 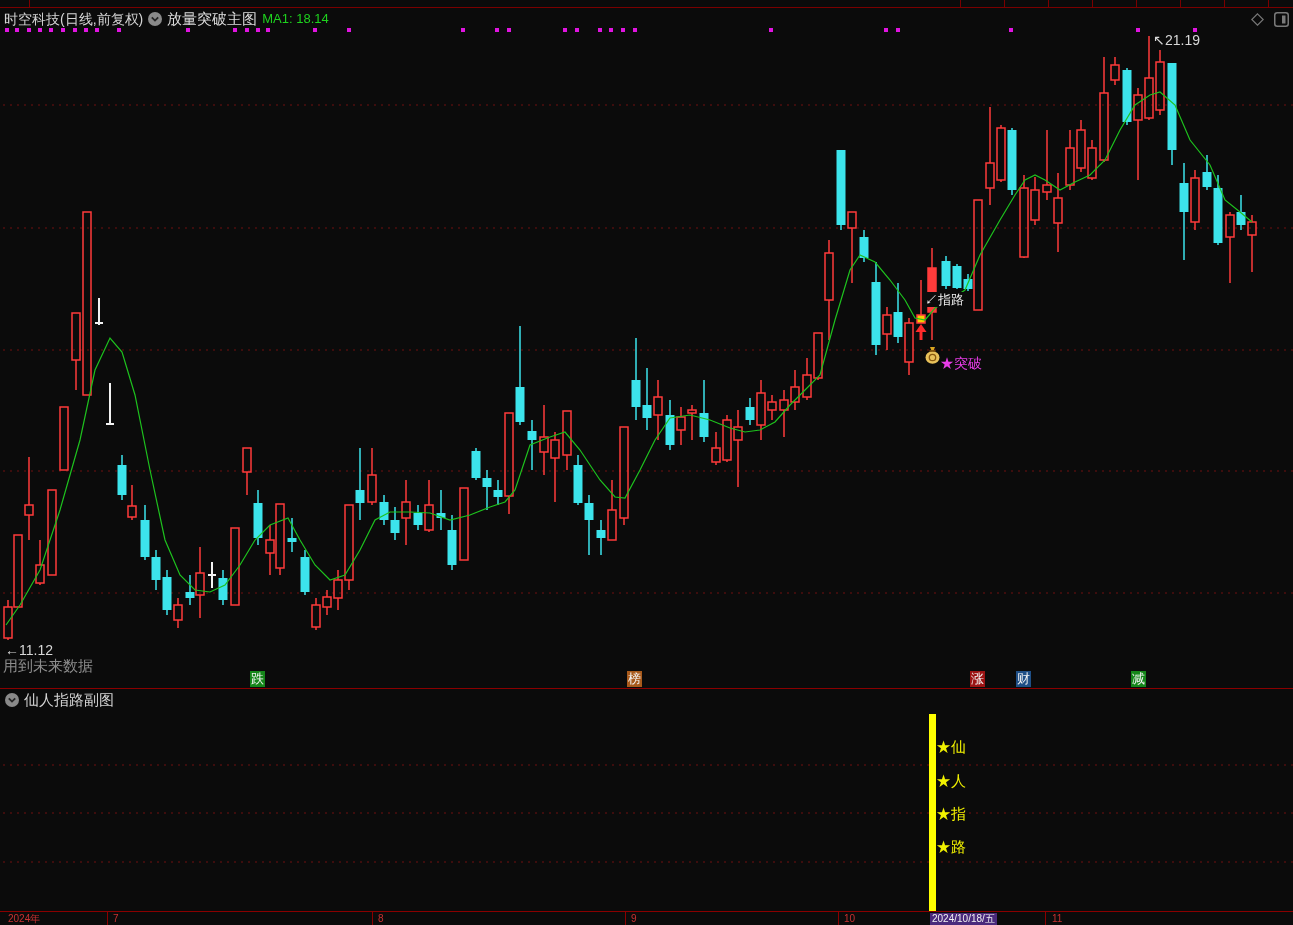 What do you see at coordinates (257, 679) in the screenshot?
I see `event-tag: 跌` at bounding box center [257, 679].